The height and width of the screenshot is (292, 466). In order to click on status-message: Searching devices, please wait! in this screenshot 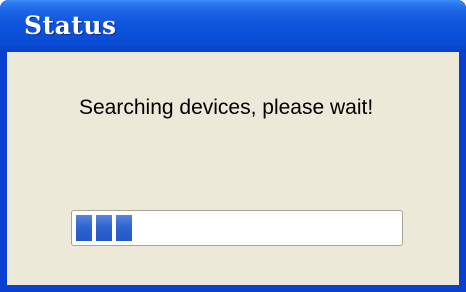, I will do `click(226, 107)`.